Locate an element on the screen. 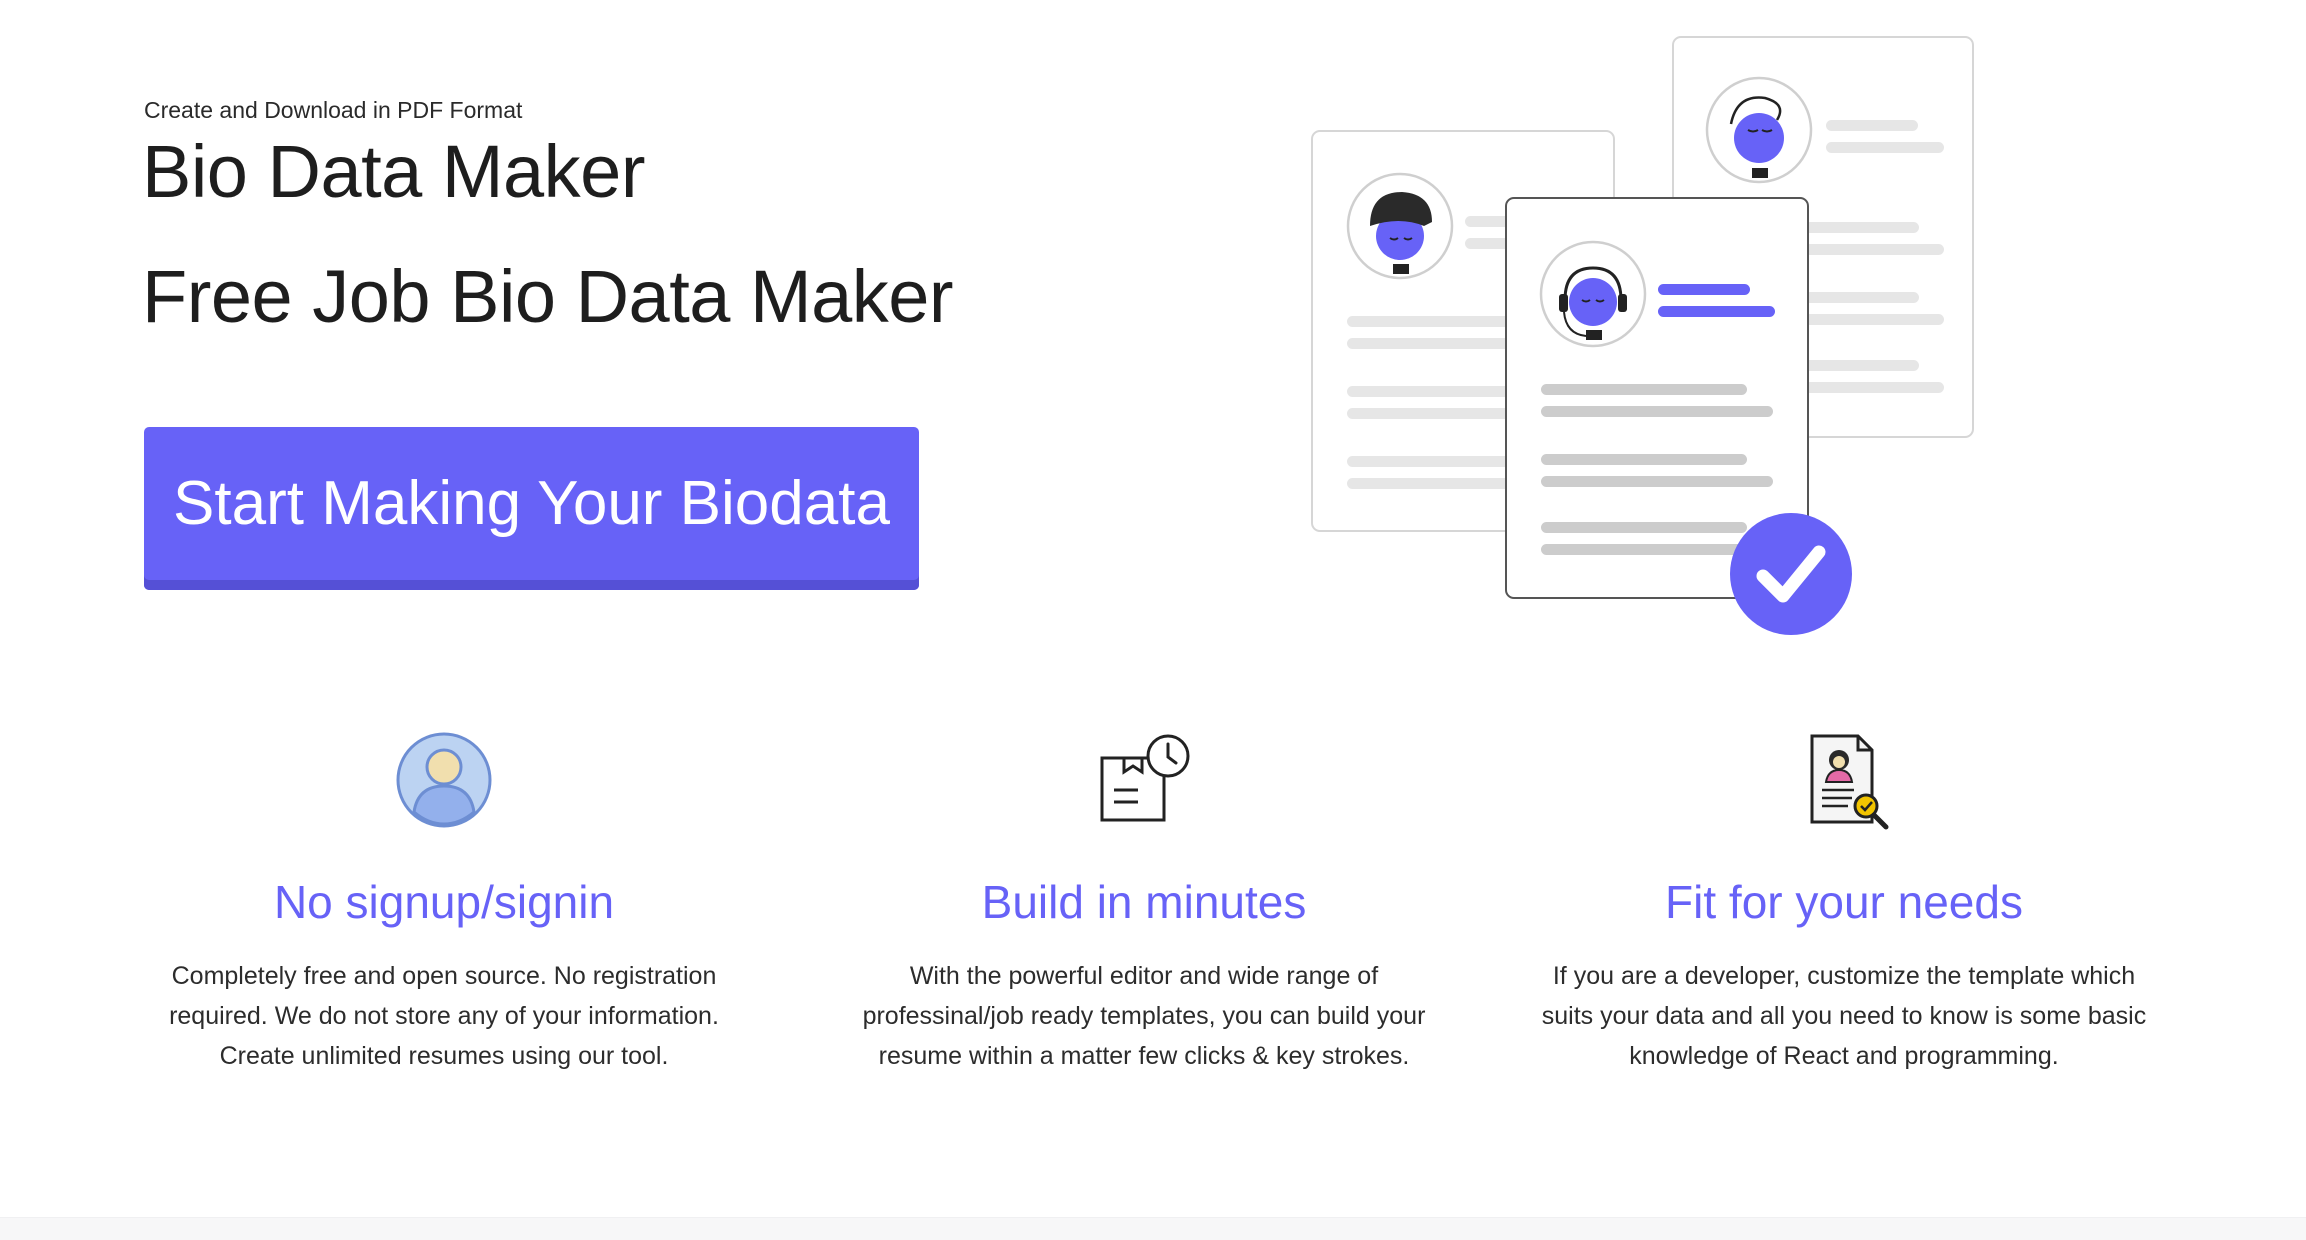 This screenshot has width=2306, height=1240. document-clock-icon is located at coordinates (1145, 778).